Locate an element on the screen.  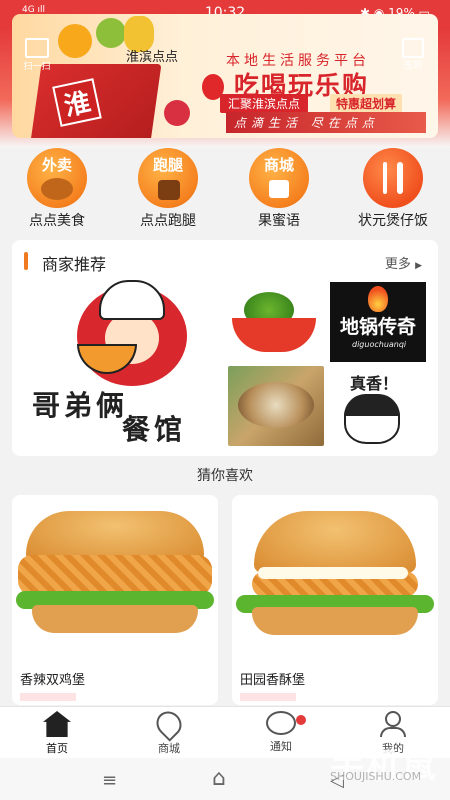
signin-label: 签到 is located at coordinates (412, 66).